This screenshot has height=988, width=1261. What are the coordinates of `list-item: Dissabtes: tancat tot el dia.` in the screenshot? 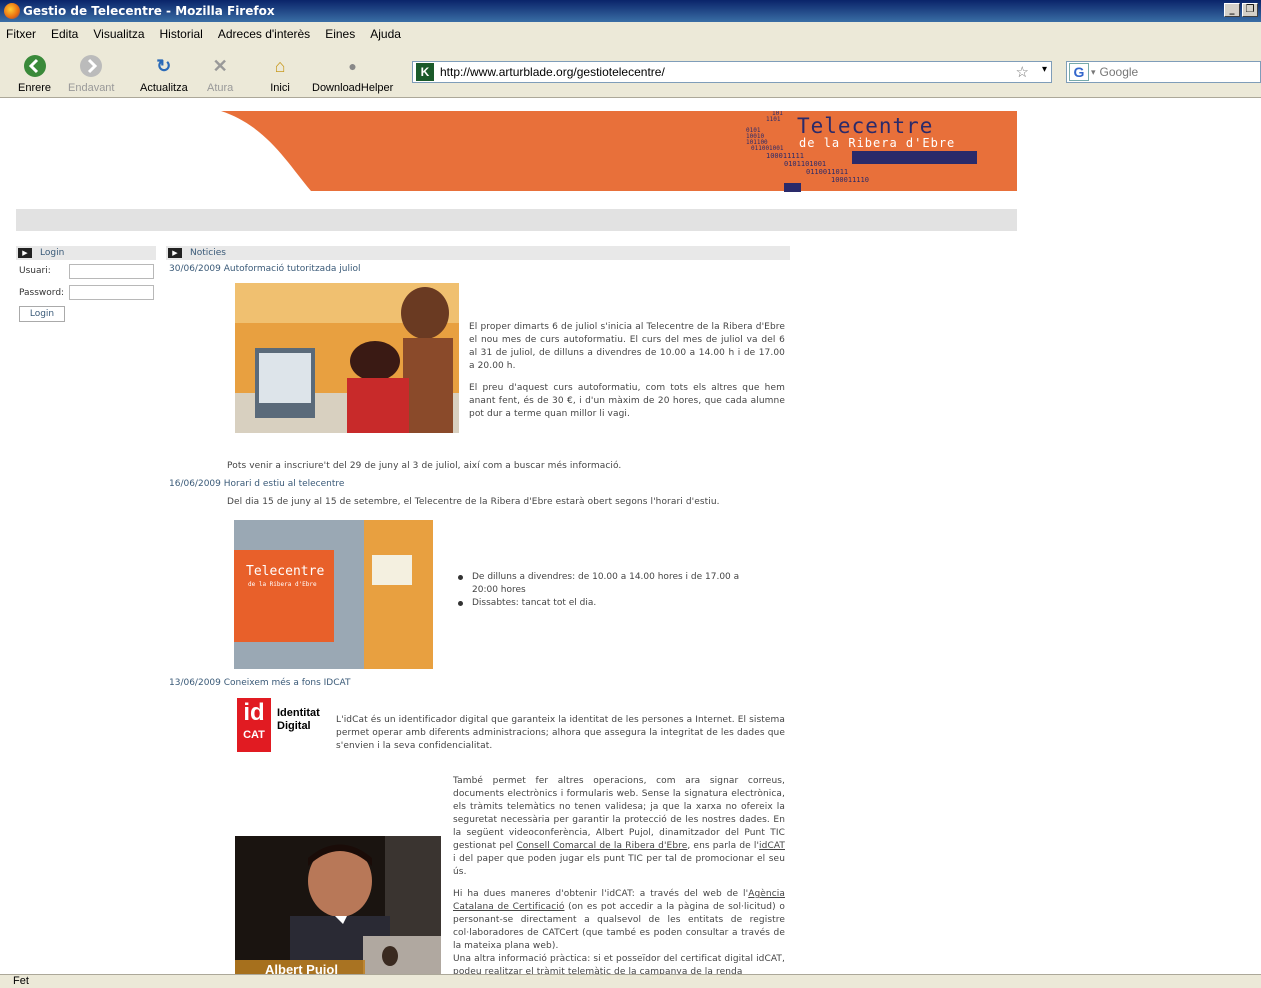 It's located at (606, 603).